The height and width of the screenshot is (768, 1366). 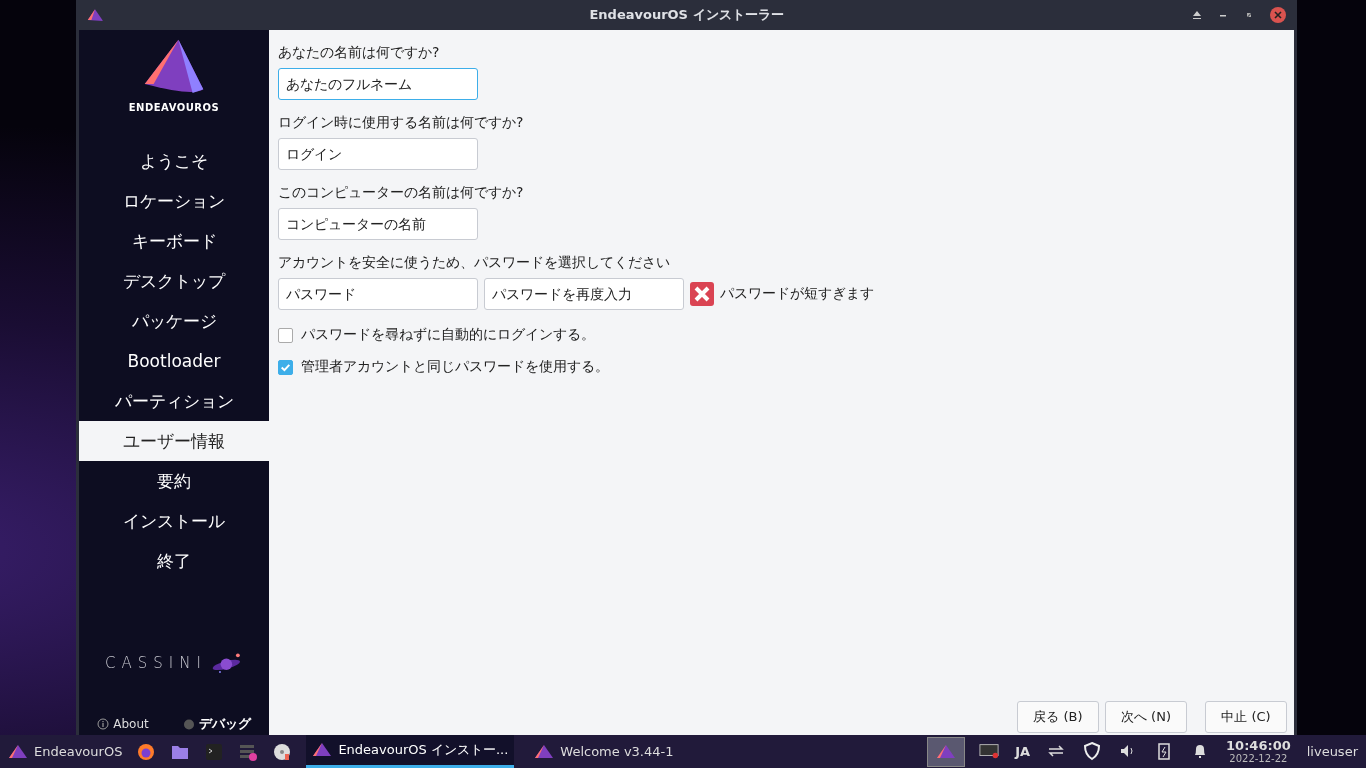 I want to click on sidebar-item: キーボード, so click(x=174, y=241).